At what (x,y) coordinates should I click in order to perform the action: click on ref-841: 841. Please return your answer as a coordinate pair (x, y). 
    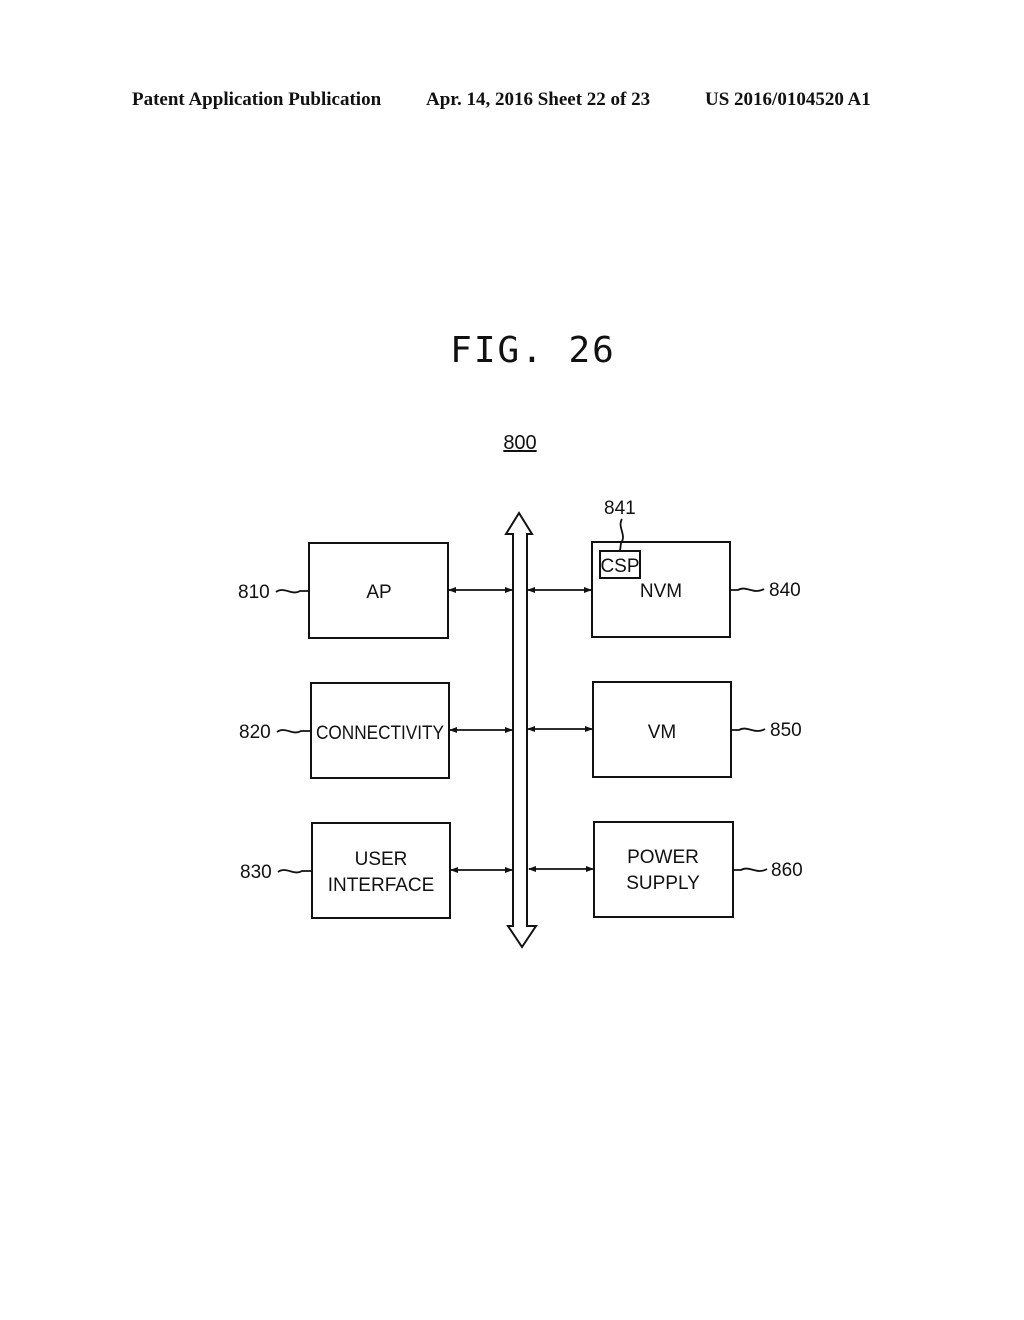
    Looking at the image, I should click on (620, 508).